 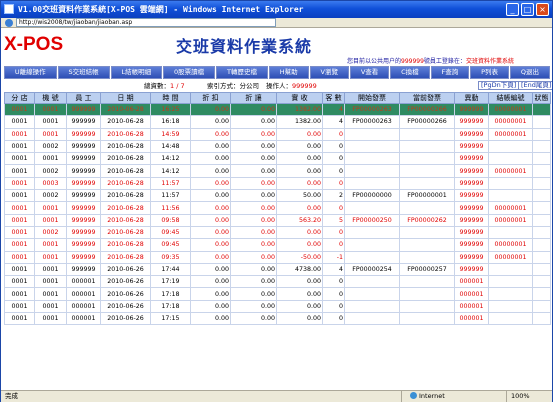 I want to click on cell-customers: 0, so click(x=333, y=282).